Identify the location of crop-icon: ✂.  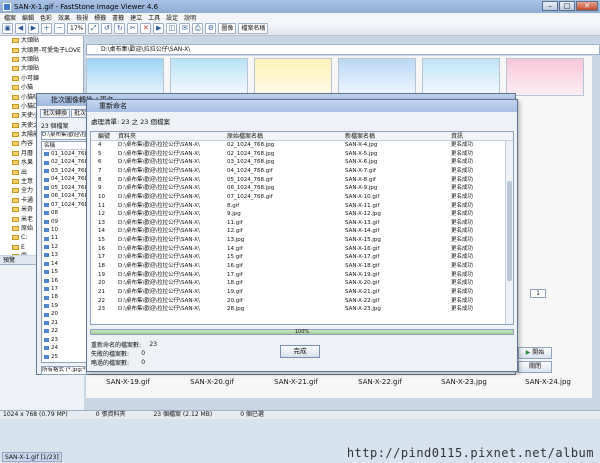
(133, 28).